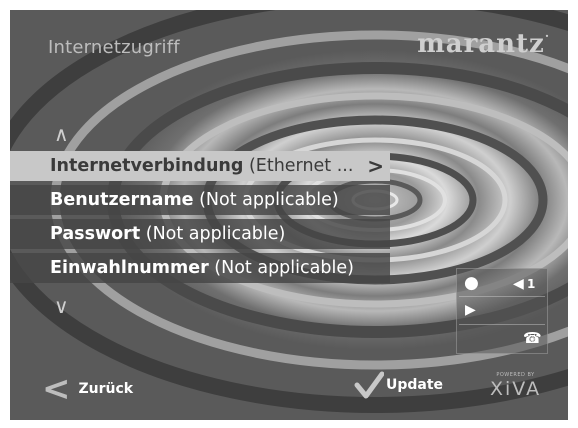 The width and height of the screenshot is (578, 428). I want to click on chevron-left-icon: <, so click(56, 389).